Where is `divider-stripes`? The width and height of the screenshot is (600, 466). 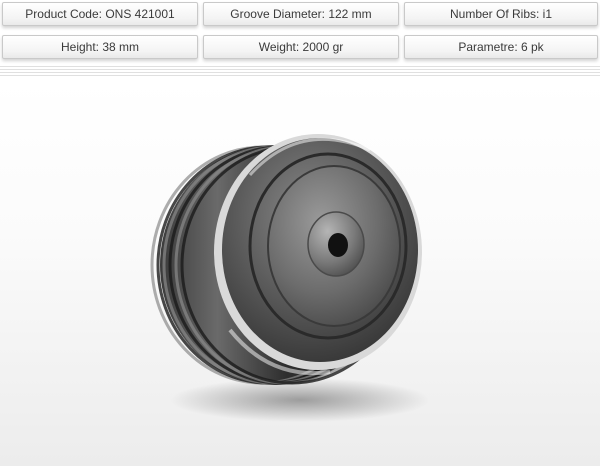
divider-stripes is located at coordinates (300, 72).